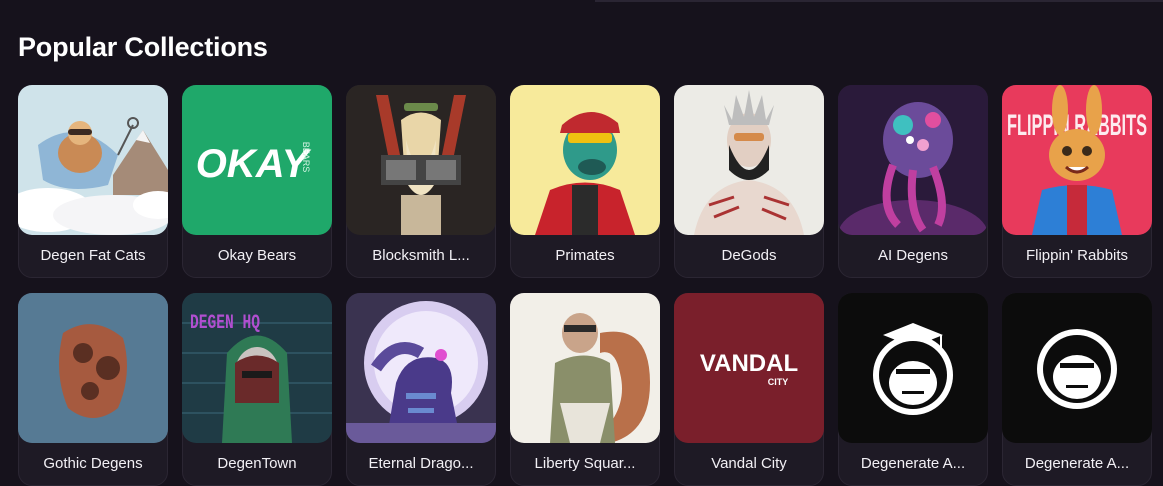 This screenshot has height=486, width=1163. What do you see at coordinates (421, 160) in the screenshot?
I see `blocksmith-artwork` at bounding box center [421, 160].